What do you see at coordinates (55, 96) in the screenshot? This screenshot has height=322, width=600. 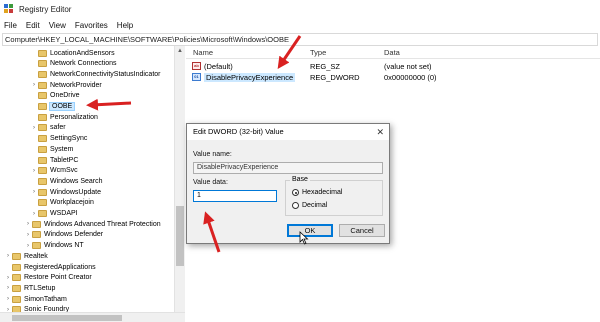 I see `tree-item: OneDrive` at bounding box center [55, 96].